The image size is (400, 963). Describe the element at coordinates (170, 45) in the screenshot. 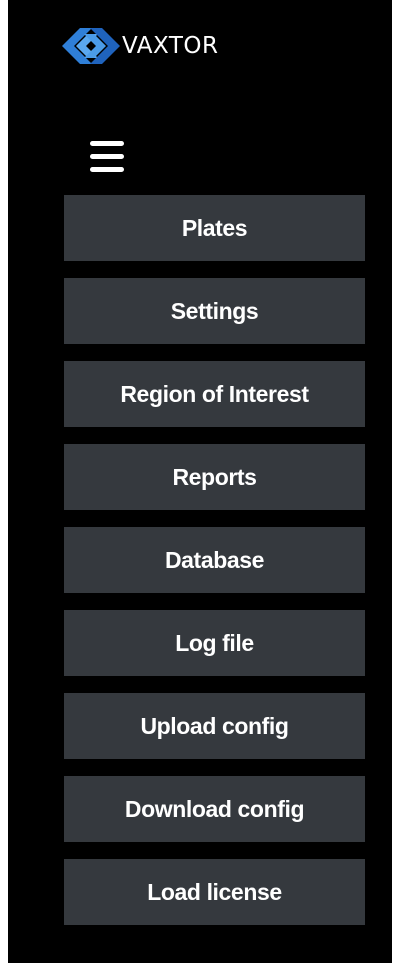

I see `brand-name: VAXTOR` at that location.